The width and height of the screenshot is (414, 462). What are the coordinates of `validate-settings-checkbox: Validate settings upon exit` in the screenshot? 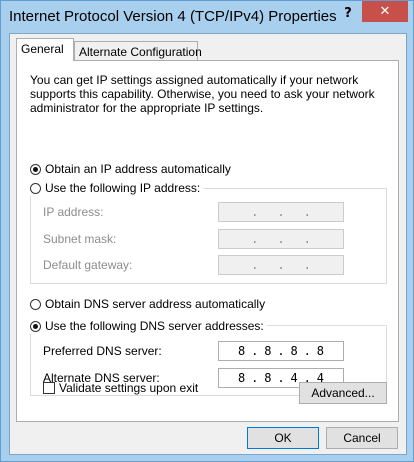 It's located at (120, 388).